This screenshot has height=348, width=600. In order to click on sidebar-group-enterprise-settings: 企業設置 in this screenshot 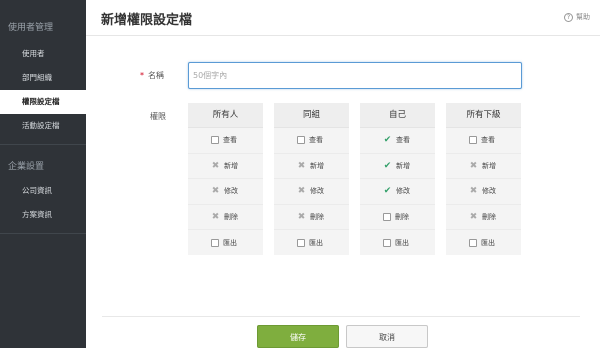, I will do `click(26, 167)`.